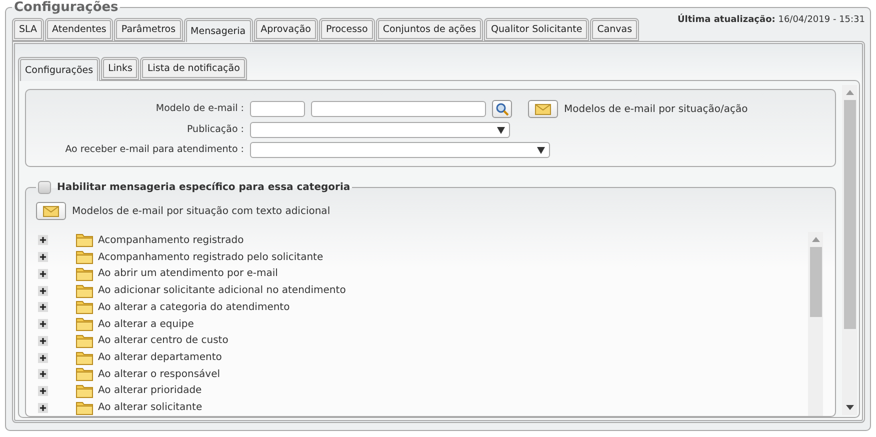 This screenshot has width=876, height=437. What do you see at coordinates (201, 211) in the screenshot?
I see `email-models-label: Modelos de e-mail por situação com texto adicional` at bounding box center [201, 211].